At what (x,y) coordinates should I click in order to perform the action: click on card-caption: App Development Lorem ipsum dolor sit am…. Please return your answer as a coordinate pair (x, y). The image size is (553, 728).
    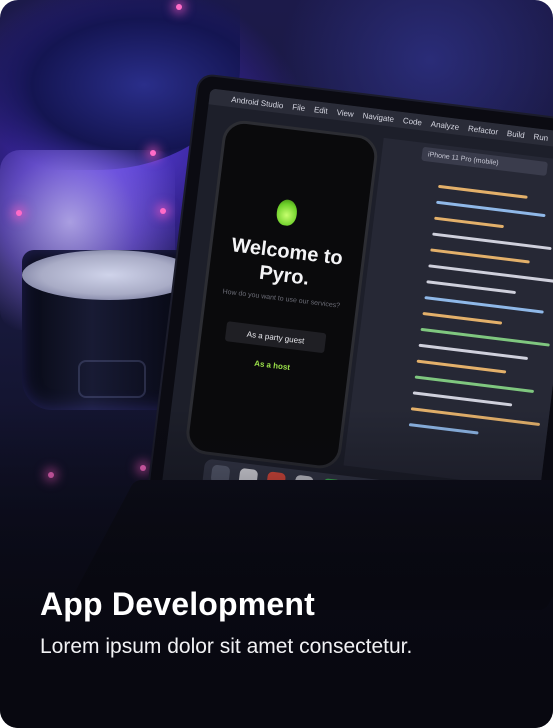
    Looking at the image, I should click on (281, 622).